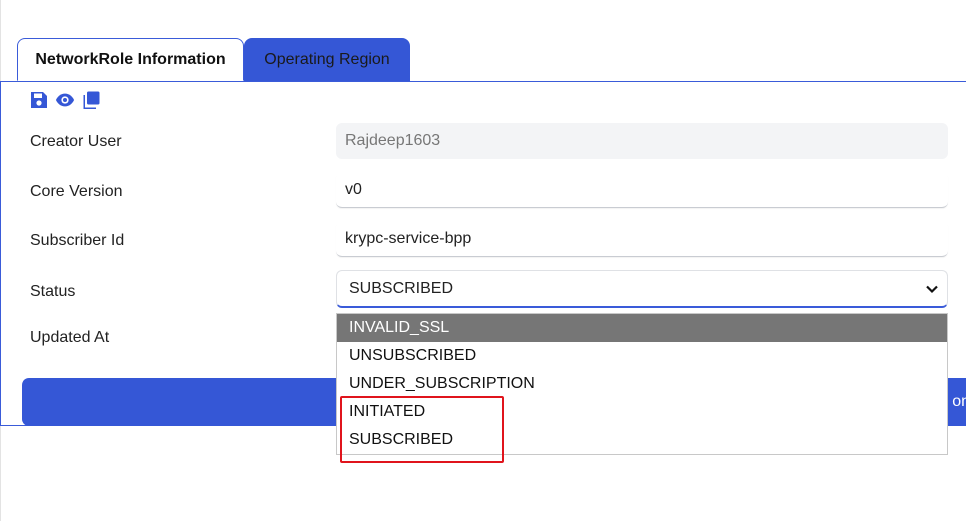 Image resolution: width=966 pixels, height=521 pixels. What do you see at coordinates (130, 59) in the screenshot?
I see `tab-networkrole-information: NetworkRole Information` at bounding box center [130, 59].